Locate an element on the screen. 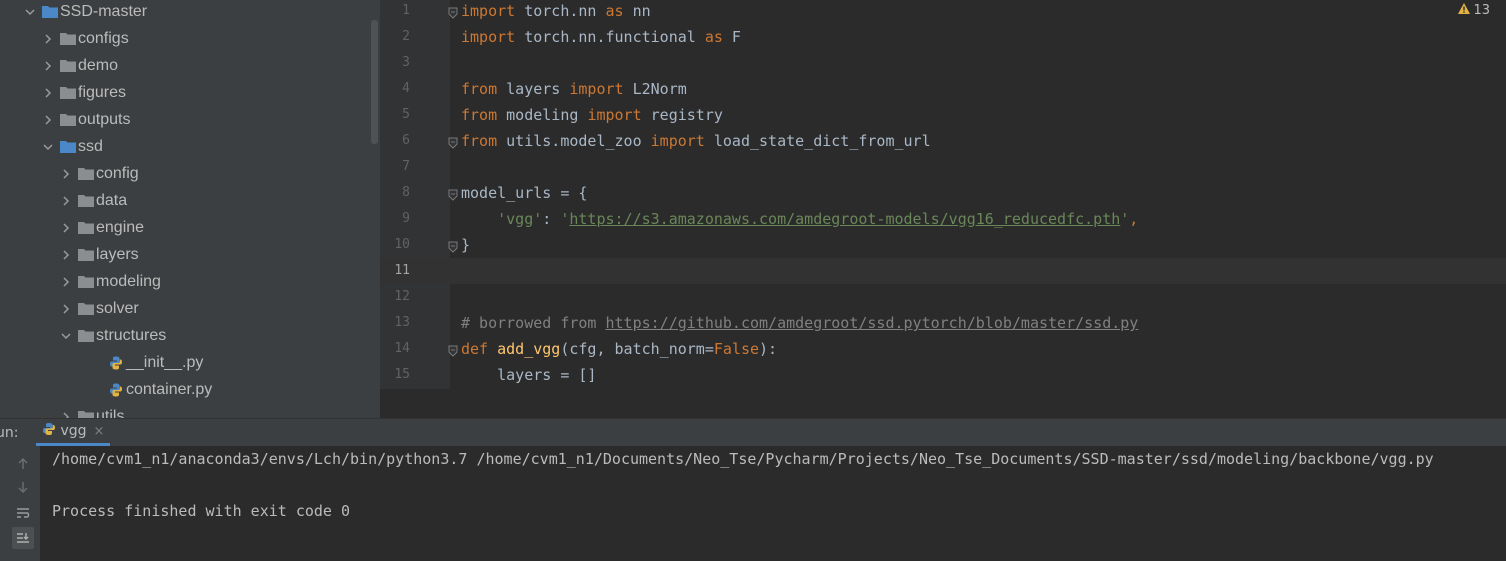 The height and width of the screenshot is (561, 1506). line-number: 9 is located at coordinates (406, 218).